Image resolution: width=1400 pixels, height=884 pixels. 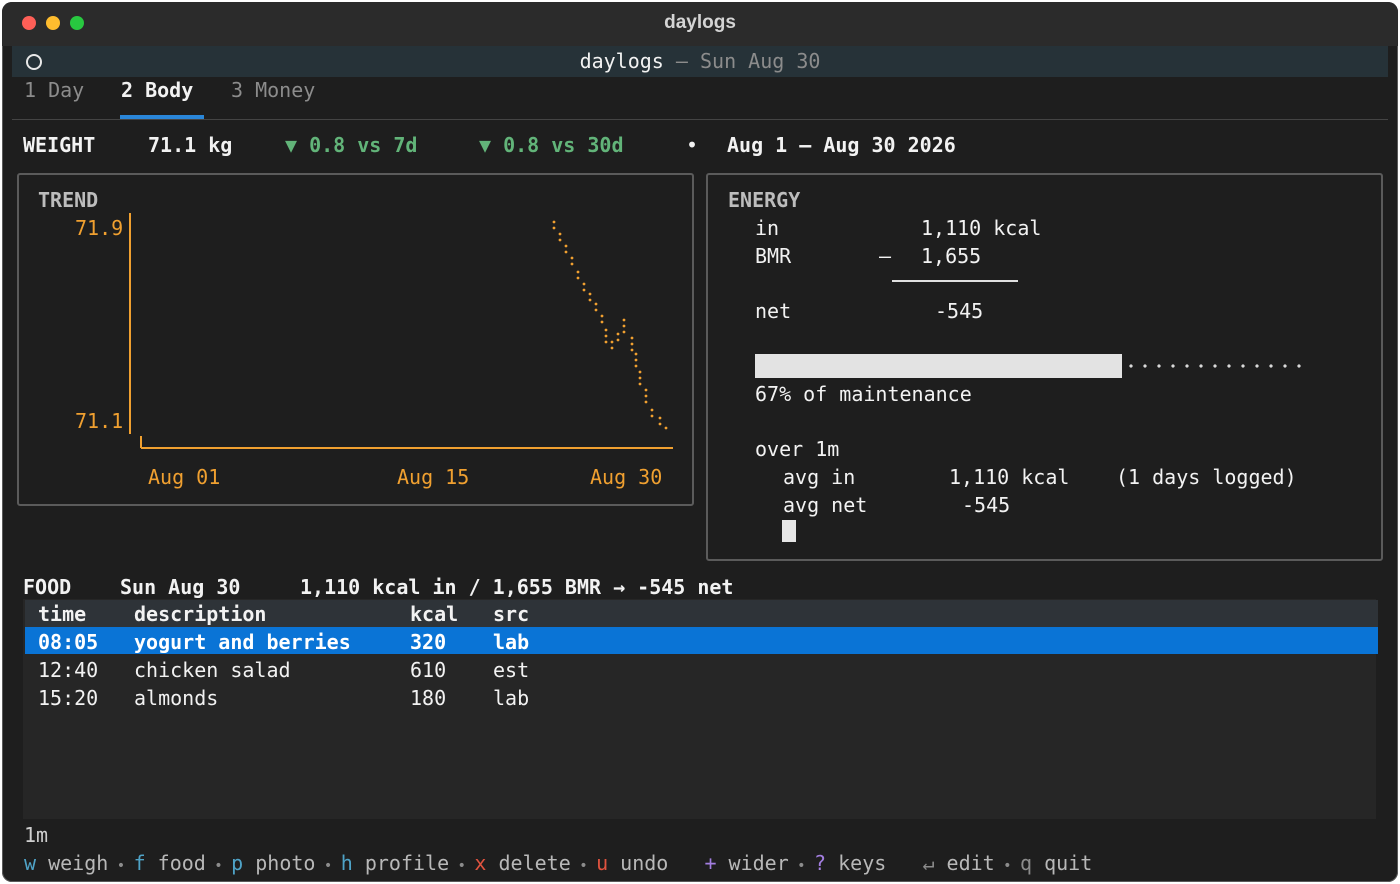 I want to click on footer-key-label: delete, so click(x=528, y=863).